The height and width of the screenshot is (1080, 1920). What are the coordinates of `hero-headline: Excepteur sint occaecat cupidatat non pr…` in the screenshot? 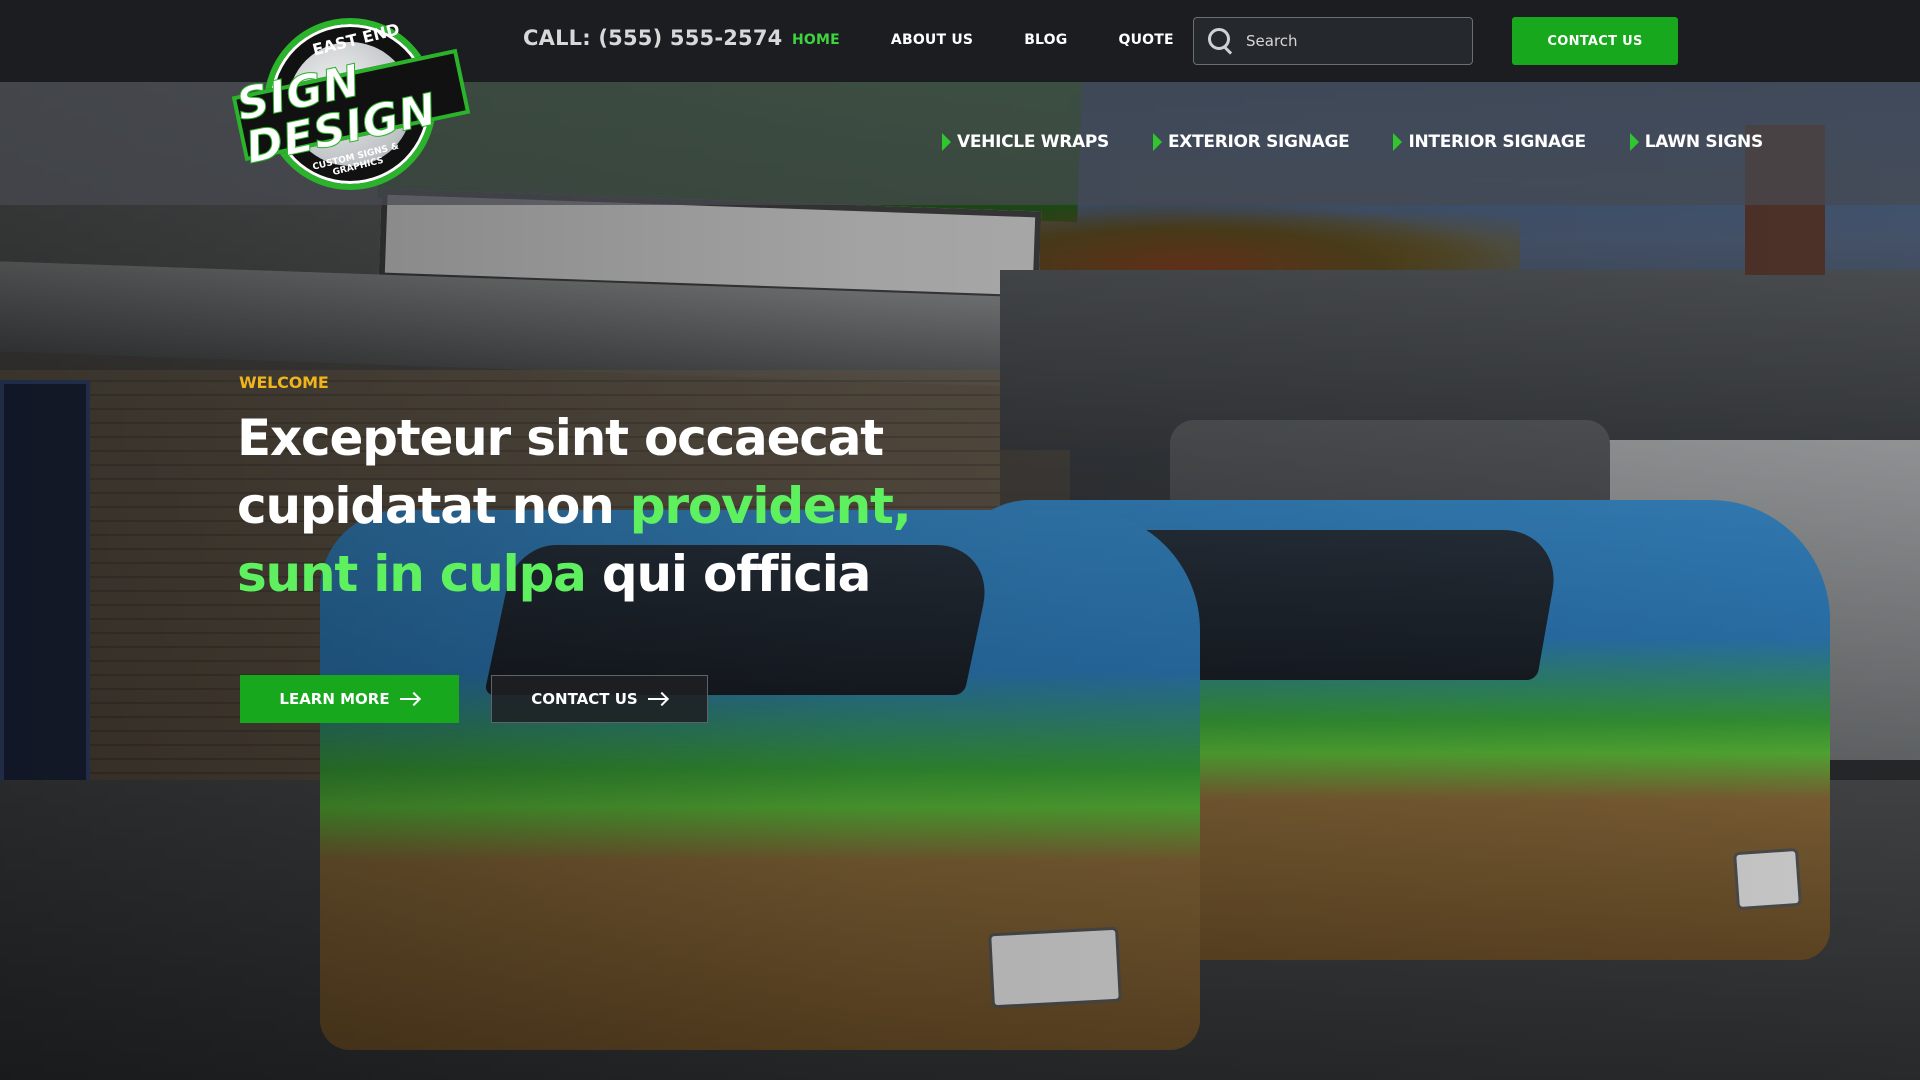 It's located at (597, 506).